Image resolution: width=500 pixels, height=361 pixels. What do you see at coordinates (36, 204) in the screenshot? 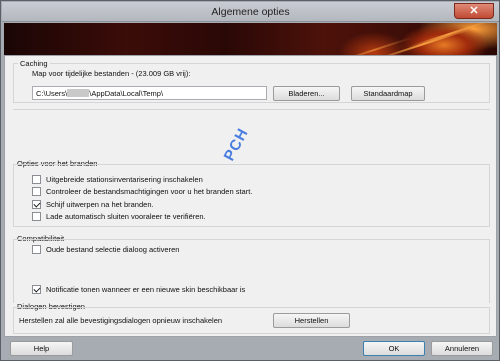
I see `checkbox-eject-disc` at bounding box center [36, 204].